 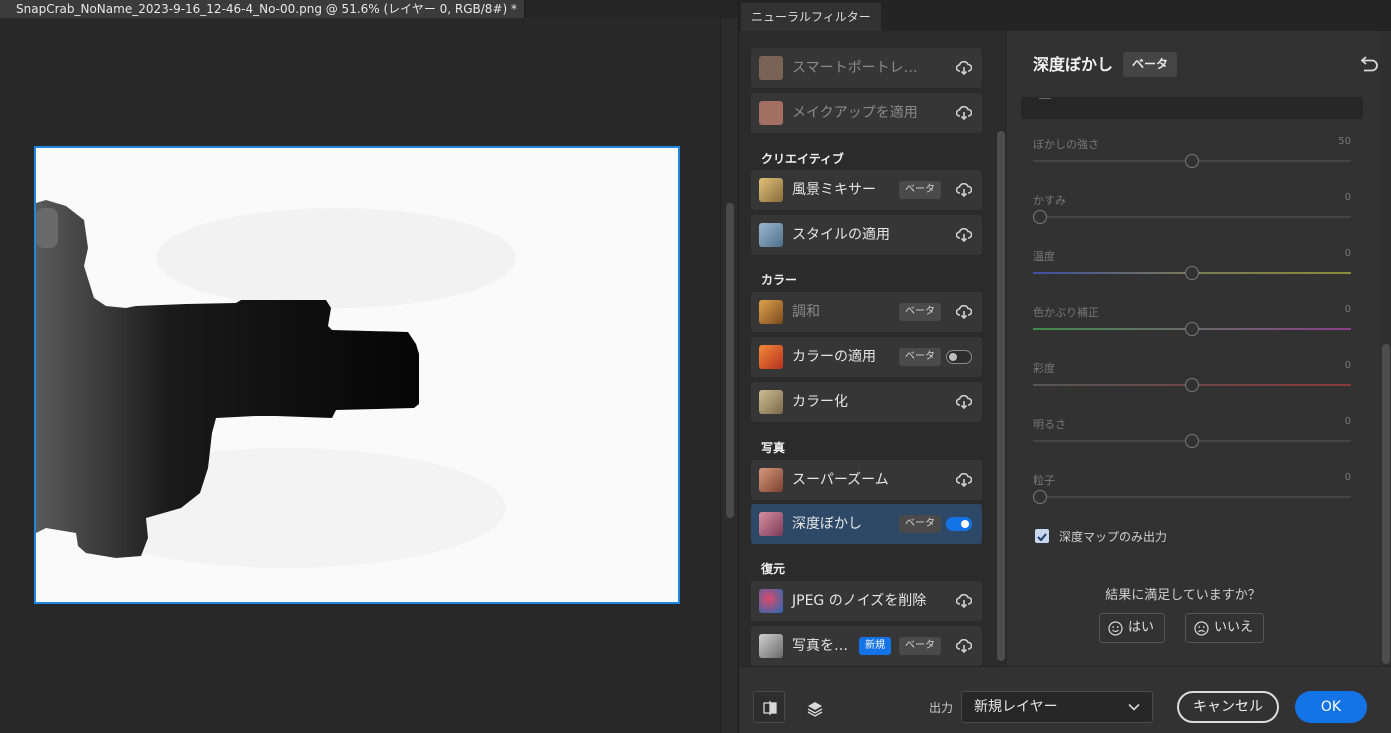 What do you see at coordinates (959, 524) in the screenshot?
I see `filter-toggle-on` at bounding box center [959, 524].